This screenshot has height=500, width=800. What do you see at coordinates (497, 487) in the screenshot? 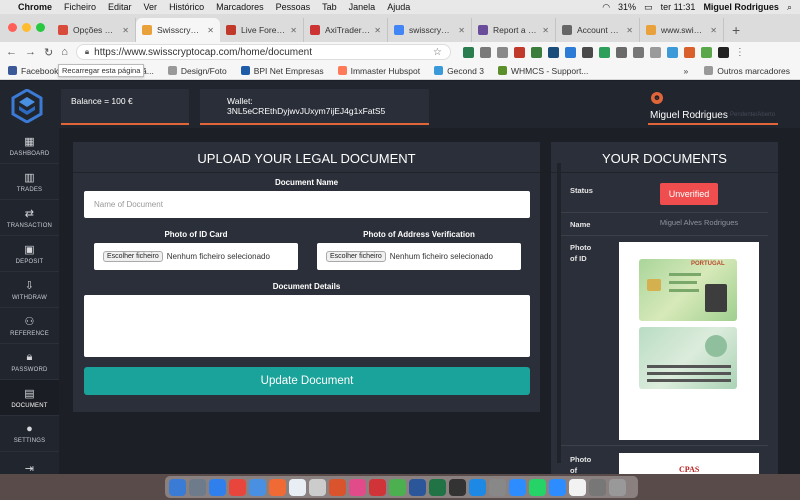
I see `system-preferences-icon` at bounding box center [497, 487].